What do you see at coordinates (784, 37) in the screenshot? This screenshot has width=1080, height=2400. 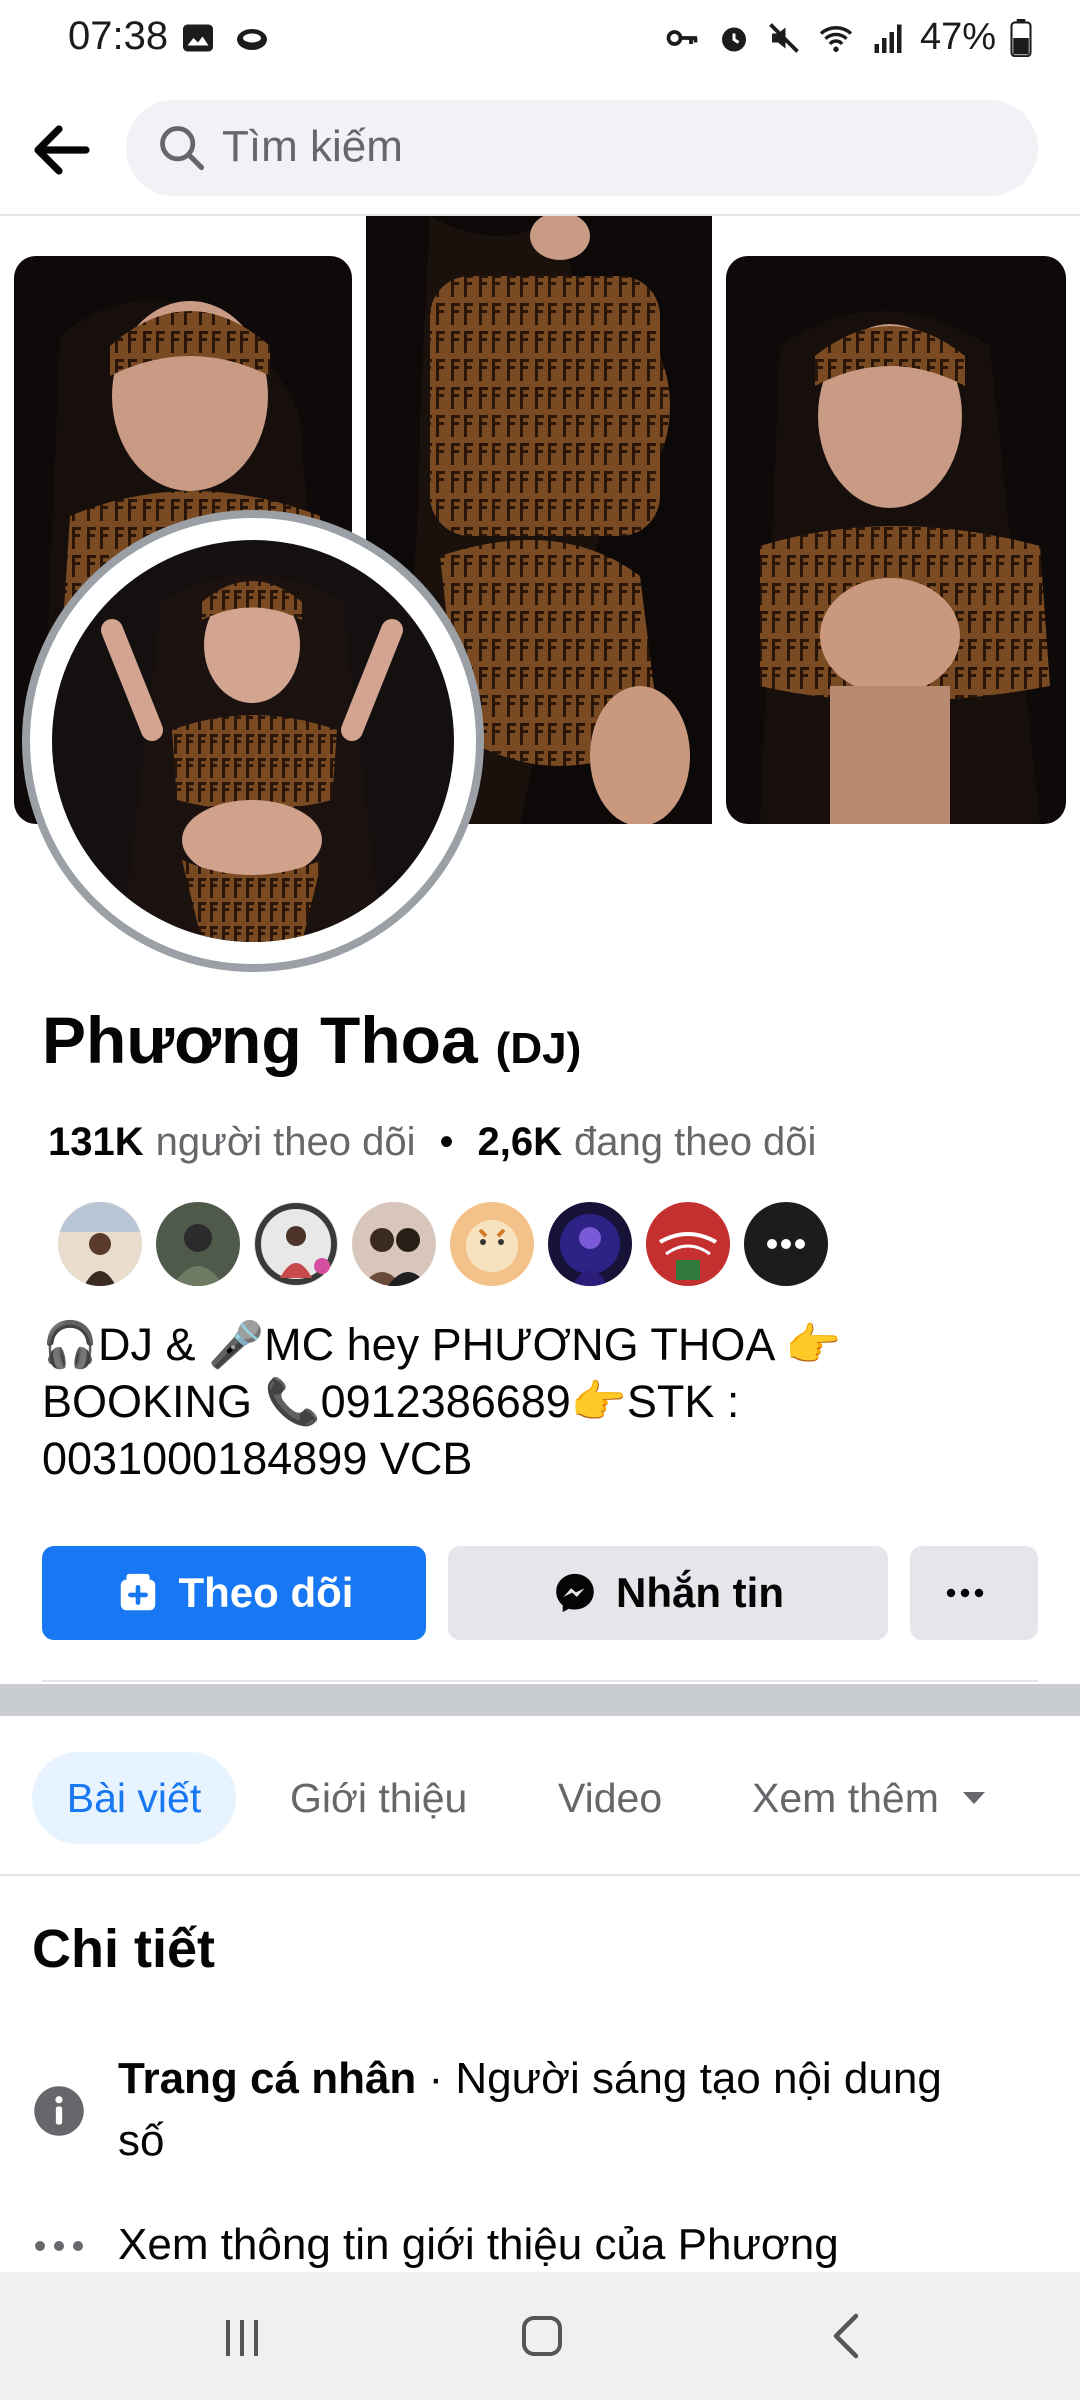 I see `mute-icon` at bounding box center [784, 37].